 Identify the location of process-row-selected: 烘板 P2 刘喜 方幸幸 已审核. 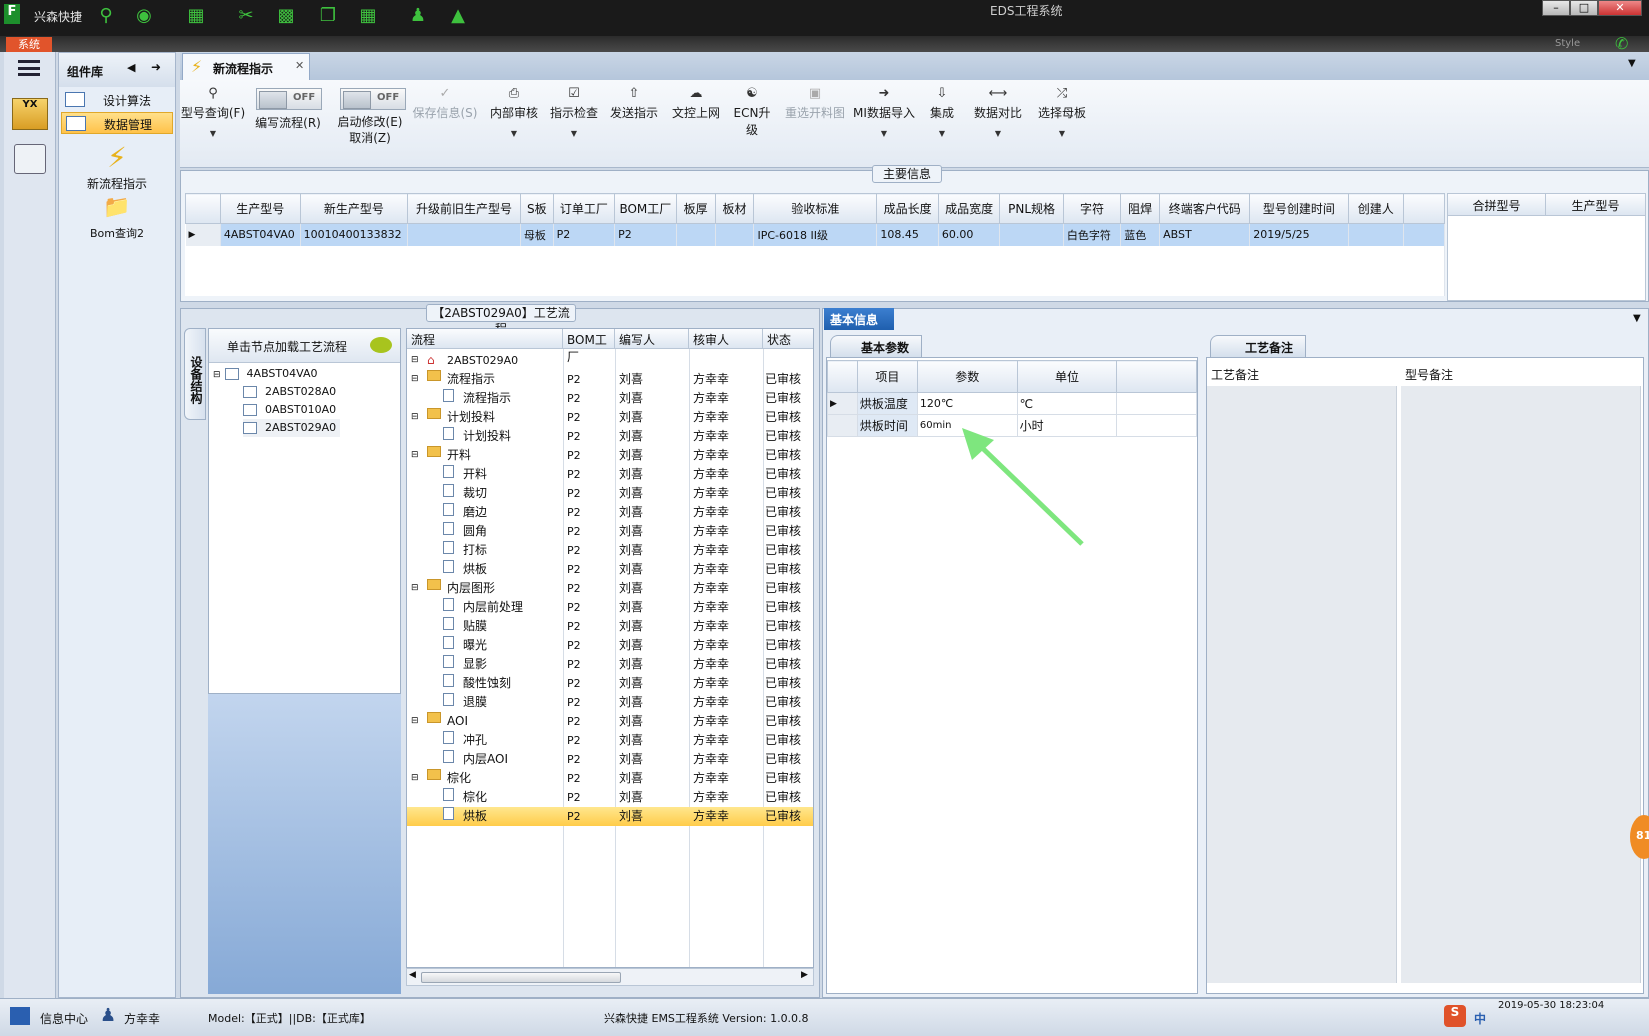
(610, 816).